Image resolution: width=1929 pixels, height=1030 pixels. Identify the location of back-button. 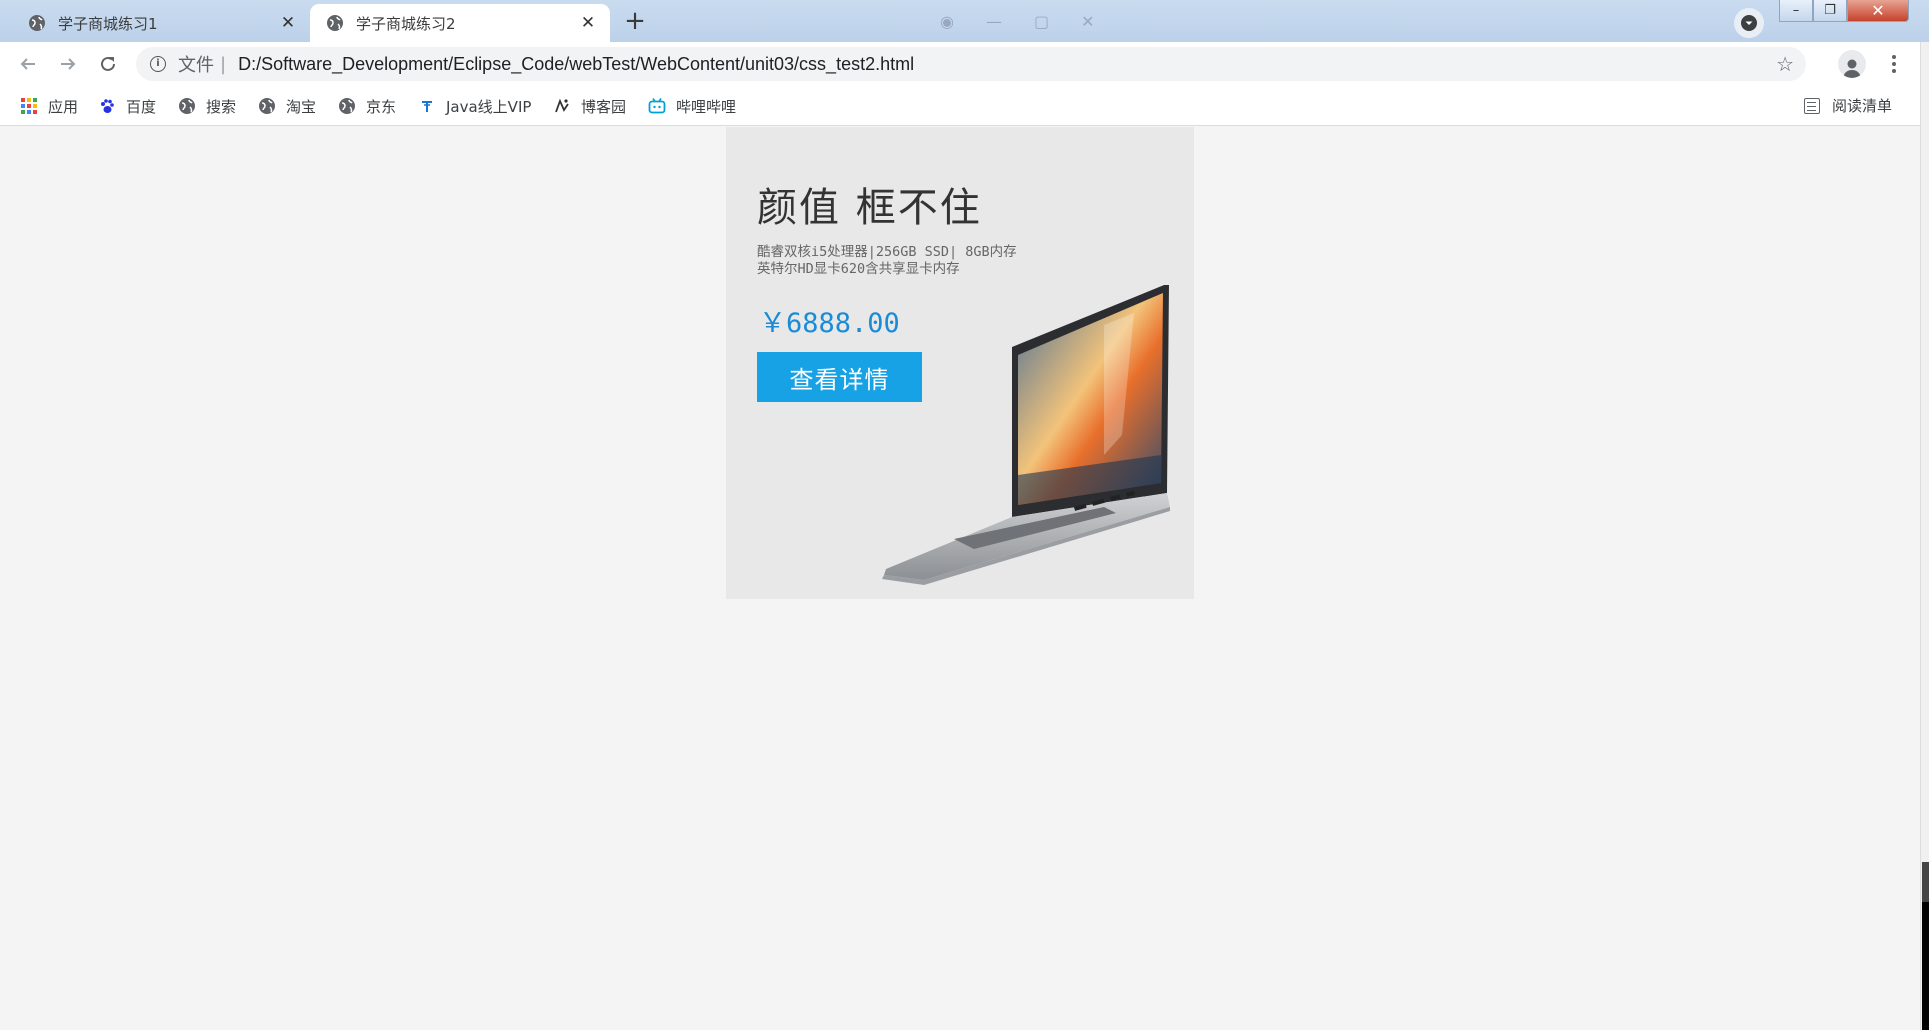
(28, 64).